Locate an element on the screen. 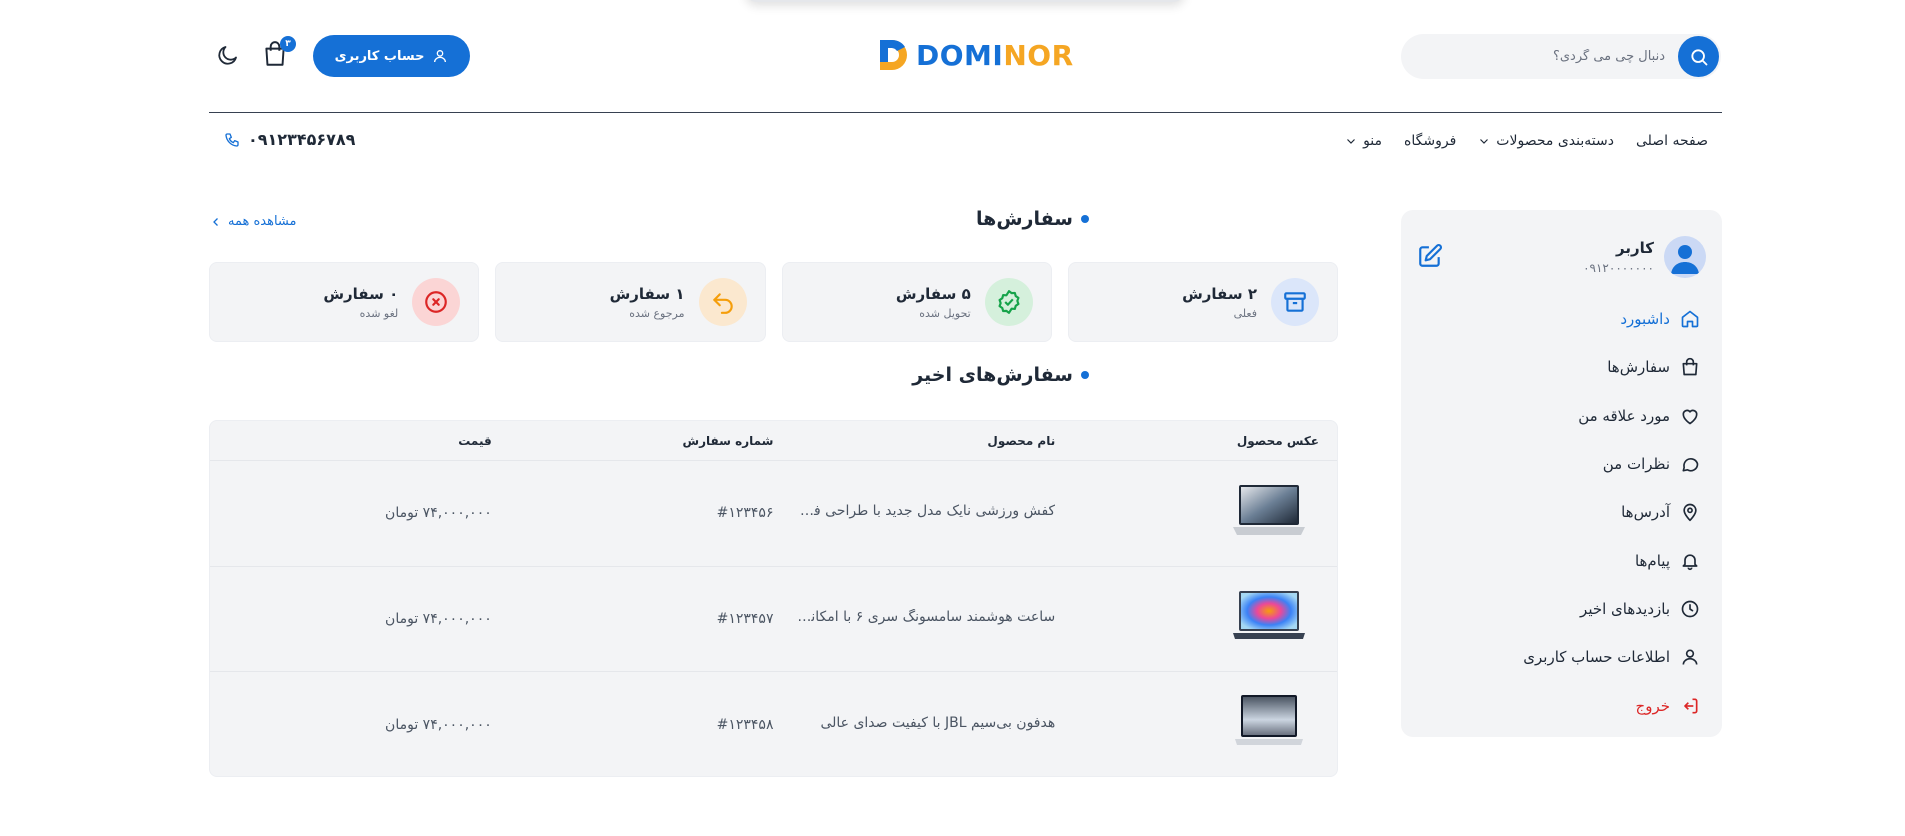 This screenshot has width=1905, height=836. sidebar-item-addresses: آدرس‌ها is located at coordinates (1600, 512).